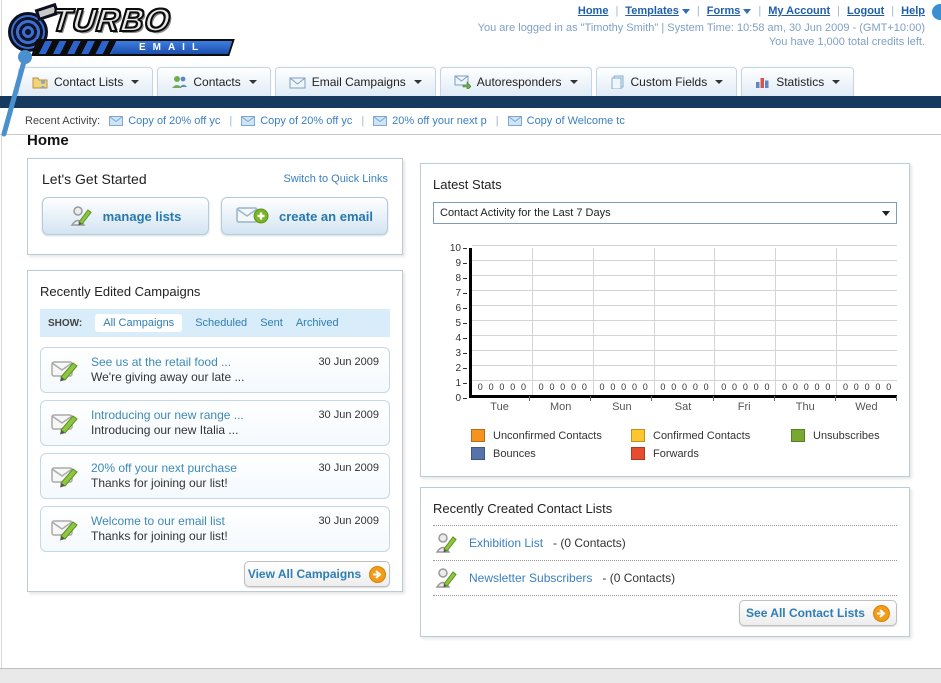 The image size is (941, 683). What do you see at coordinates (159, 521) in the screenshot?
I see `campaign-title-link: Welcome to our email list` at bounding box center [159, 521].